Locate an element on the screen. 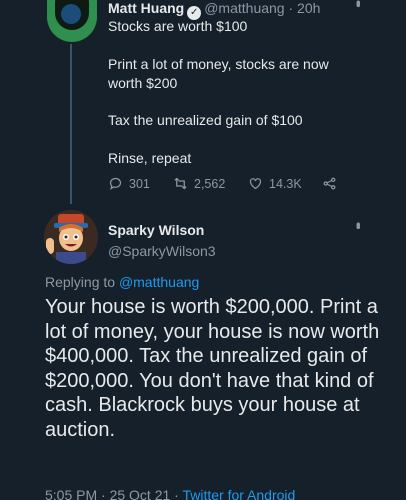 The image size is (406, 500). retweet-count: 2,562 is located at coordinates (210, 184).